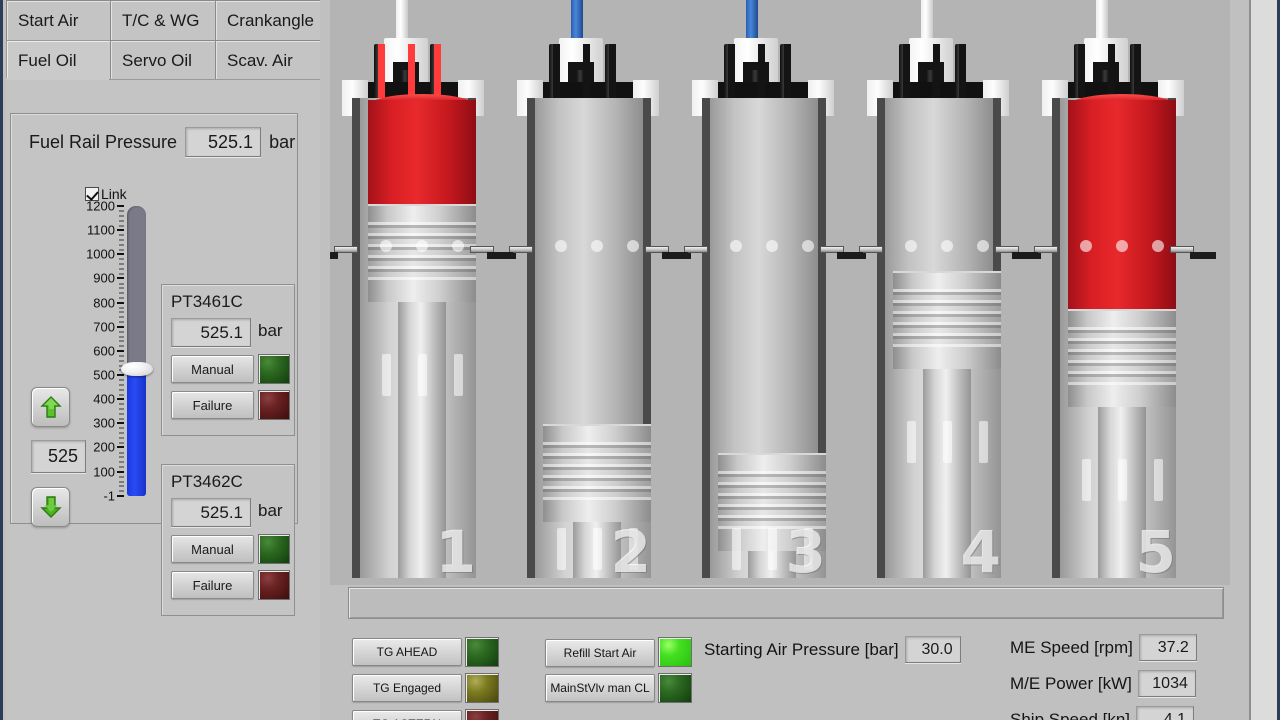  I want to click on sensor-pt3461c-manual-button: Manual, so click(212, 369).